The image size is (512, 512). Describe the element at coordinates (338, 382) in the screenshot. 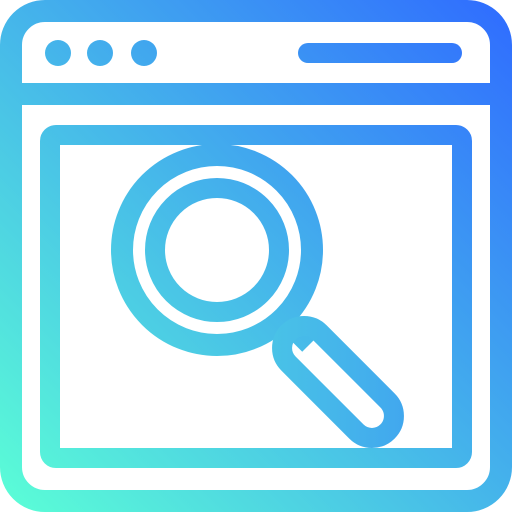

I see `magnifier-handle` at that location.